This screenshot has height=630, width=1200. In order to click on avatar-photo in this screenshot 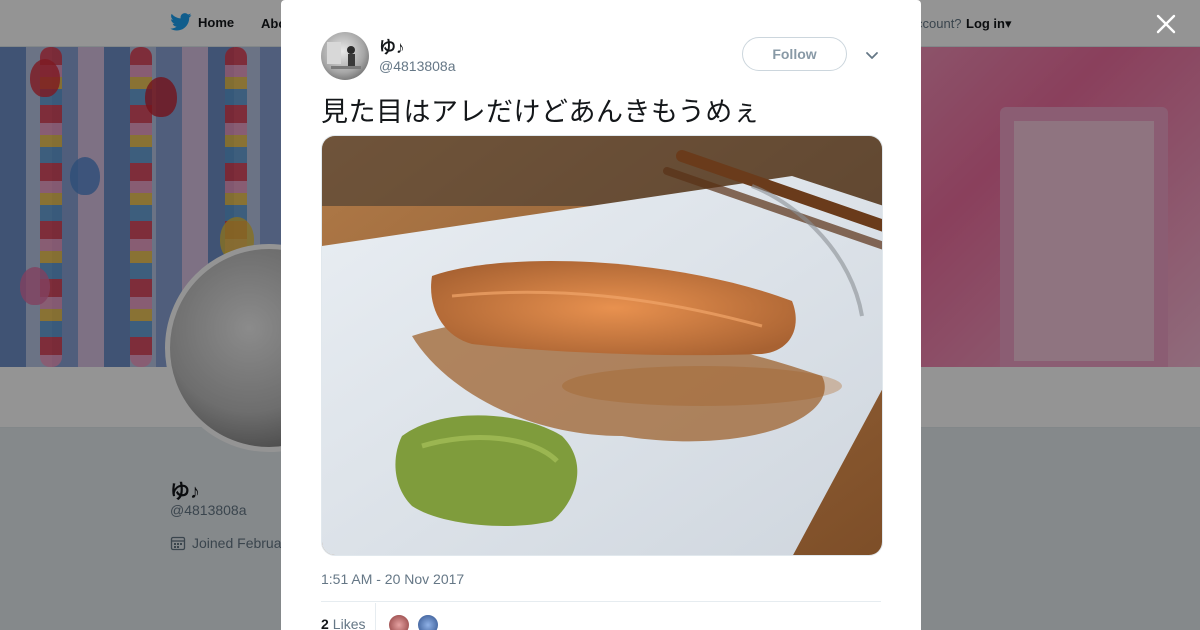, I will do `click(344, 55)`.